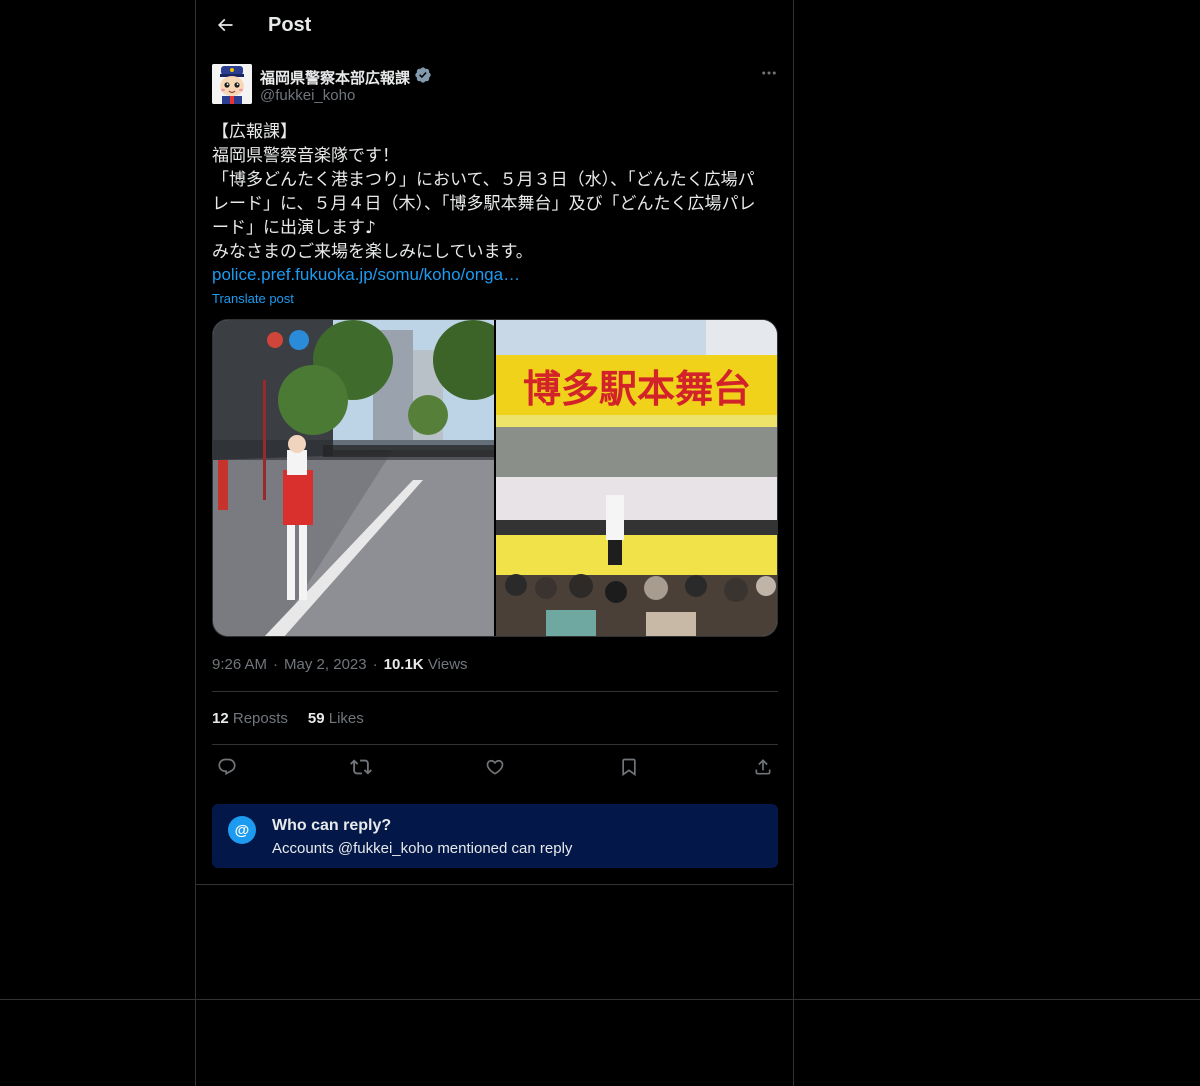 This screenshot has height=1086, width=1200. Describe the element at coordinates (305, 156) in the screenshot. I see `tweet-line: 福岡県警察音楽隊です！` at that location.